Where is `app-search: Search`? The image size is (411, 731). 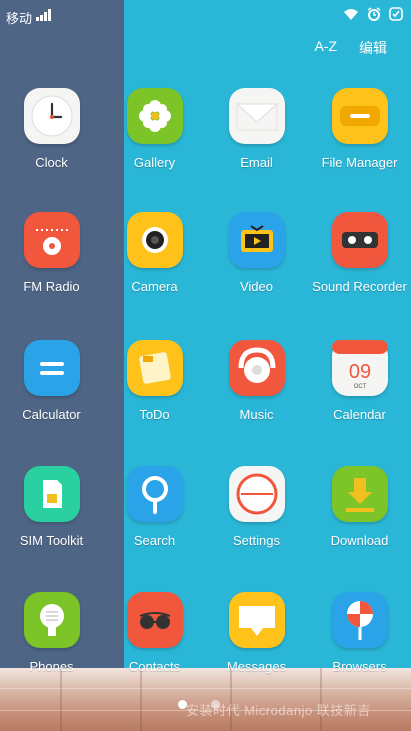
app-search: Search is located at coordinates (154, 507).